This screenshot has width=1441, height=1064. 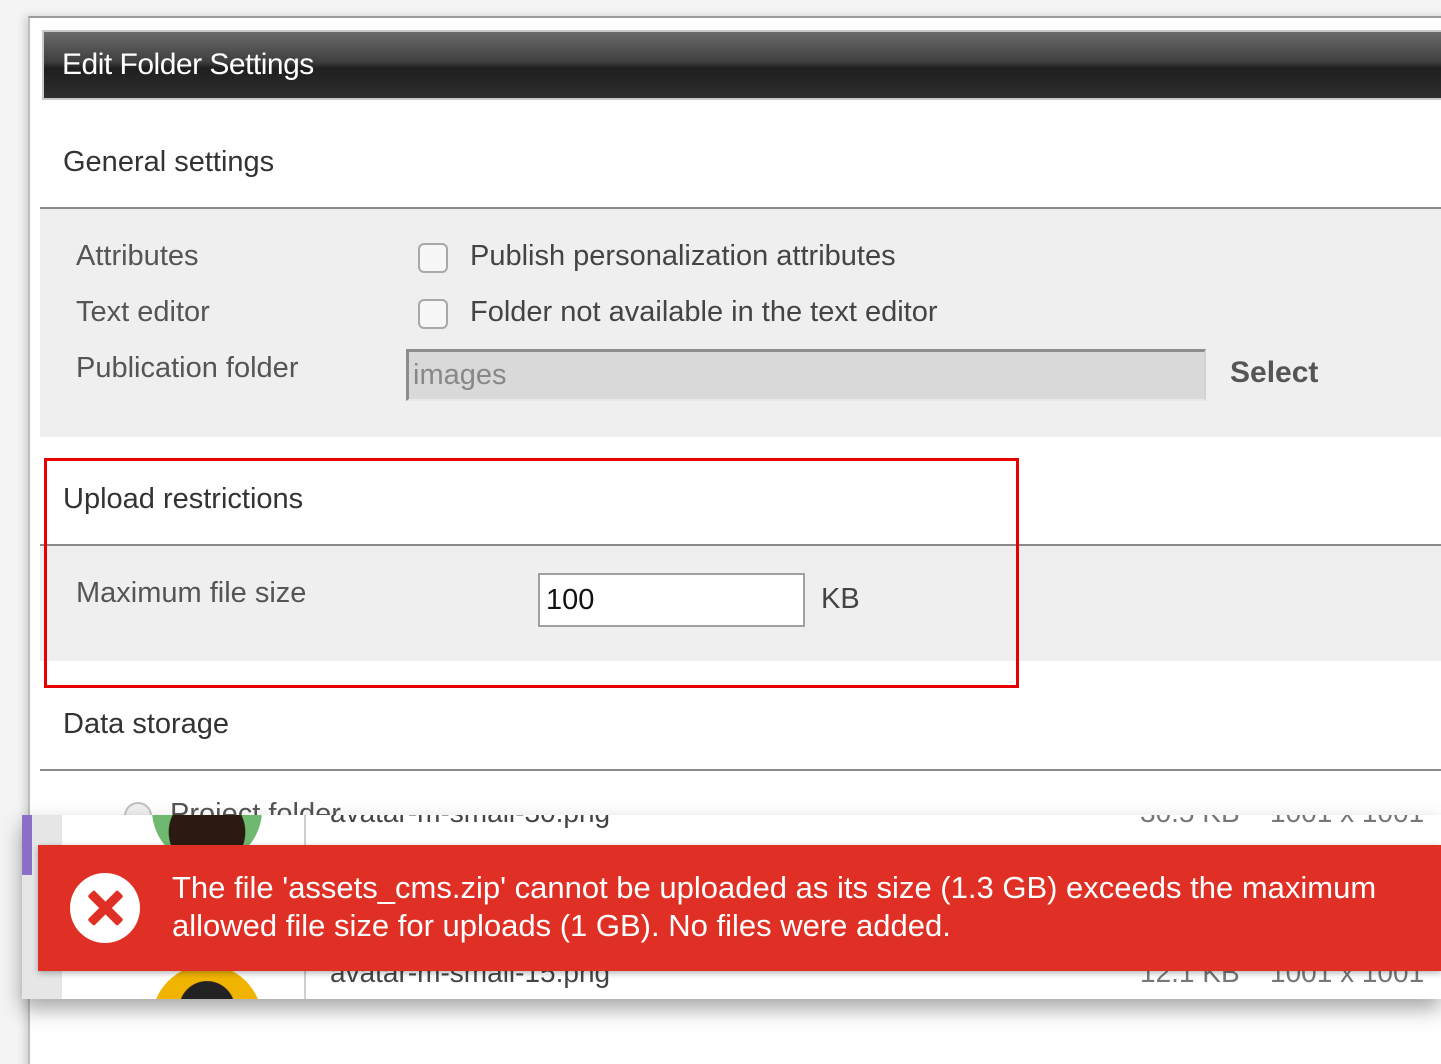 I want to click on publish-attributes-label: Publish personalization attributes, so click(x=683, y=256).